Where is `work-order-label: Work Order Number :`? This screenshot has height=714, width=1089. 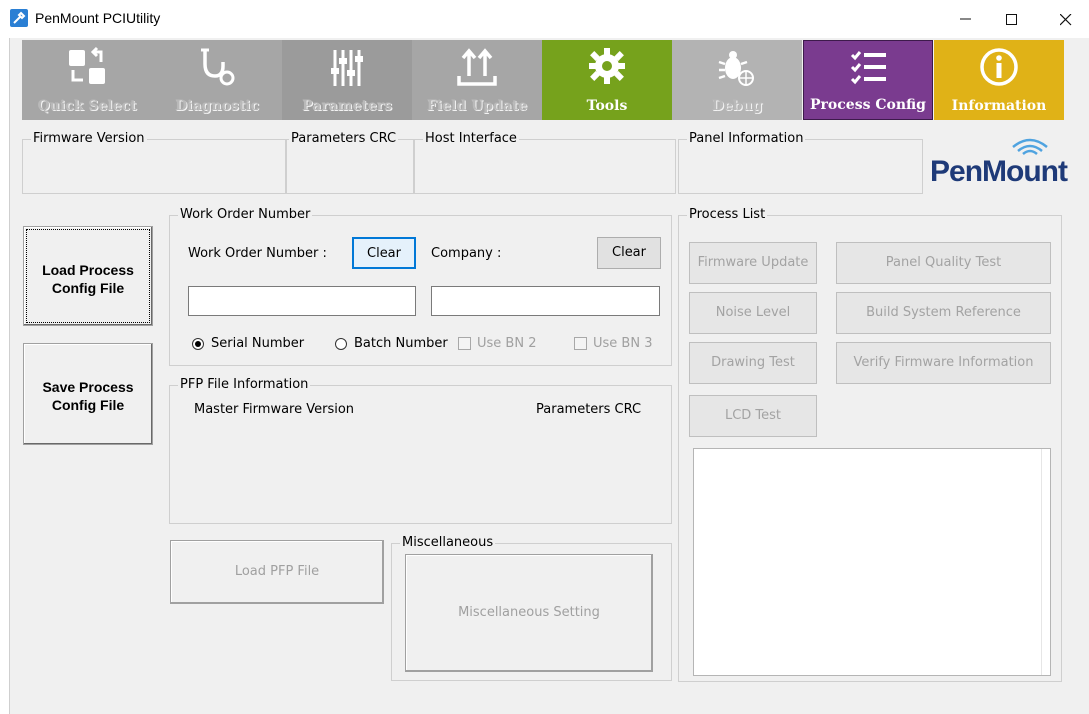 work-order-label: Work Order Number : is located at coordinates (257, 253).